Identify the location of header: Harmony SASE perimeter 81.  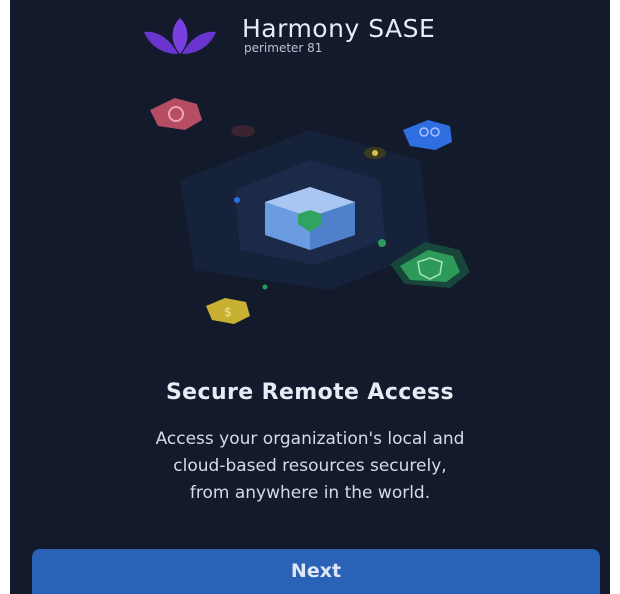
(310, 35).